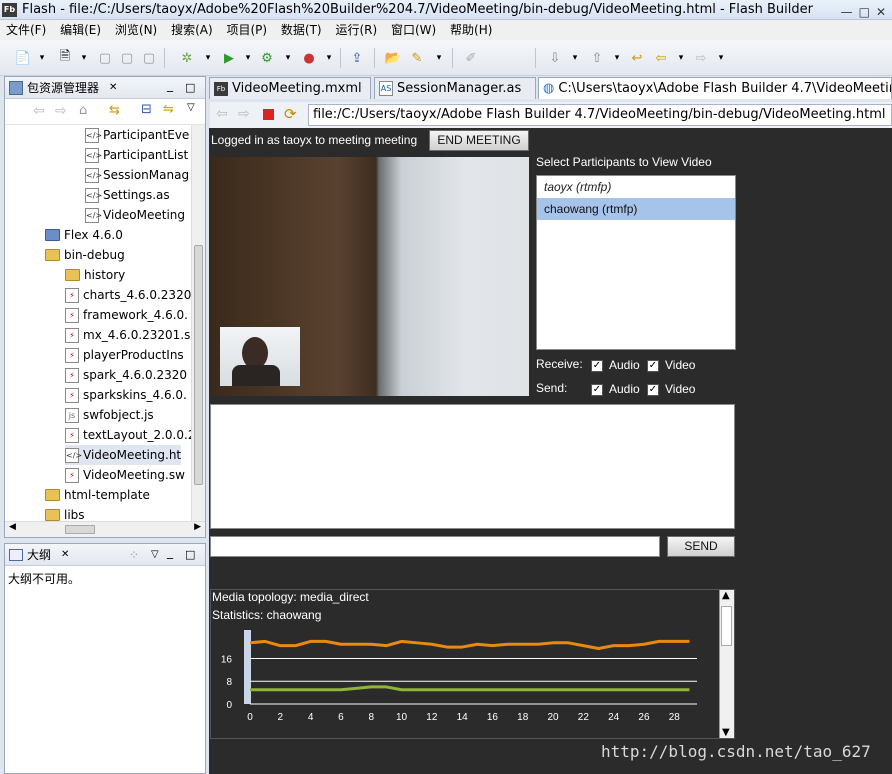 Image resolution: width=892 pixels, height=774 pixels. Describe the element at coordinates (83, 110) in the screenshot. I see `home-icon: ⌂` at that location.